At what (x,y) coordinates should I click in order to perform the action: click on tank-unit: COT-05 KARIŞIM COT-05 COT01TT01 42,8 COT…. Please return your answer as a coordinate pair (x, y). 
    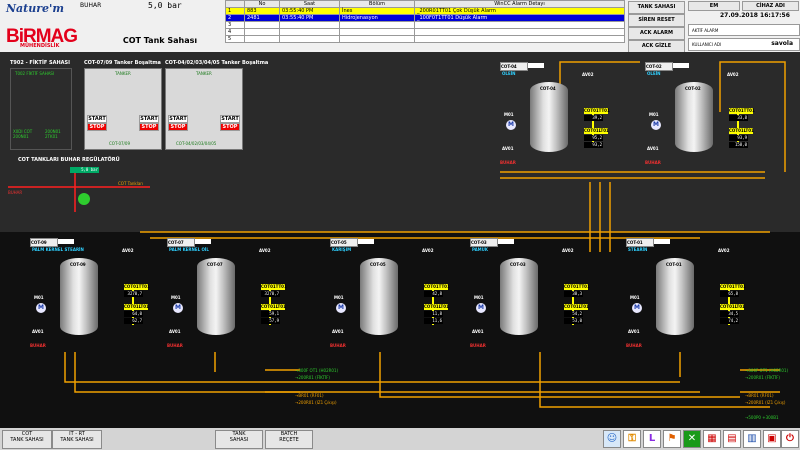
    Looking at the image, I should click on (390, 300).